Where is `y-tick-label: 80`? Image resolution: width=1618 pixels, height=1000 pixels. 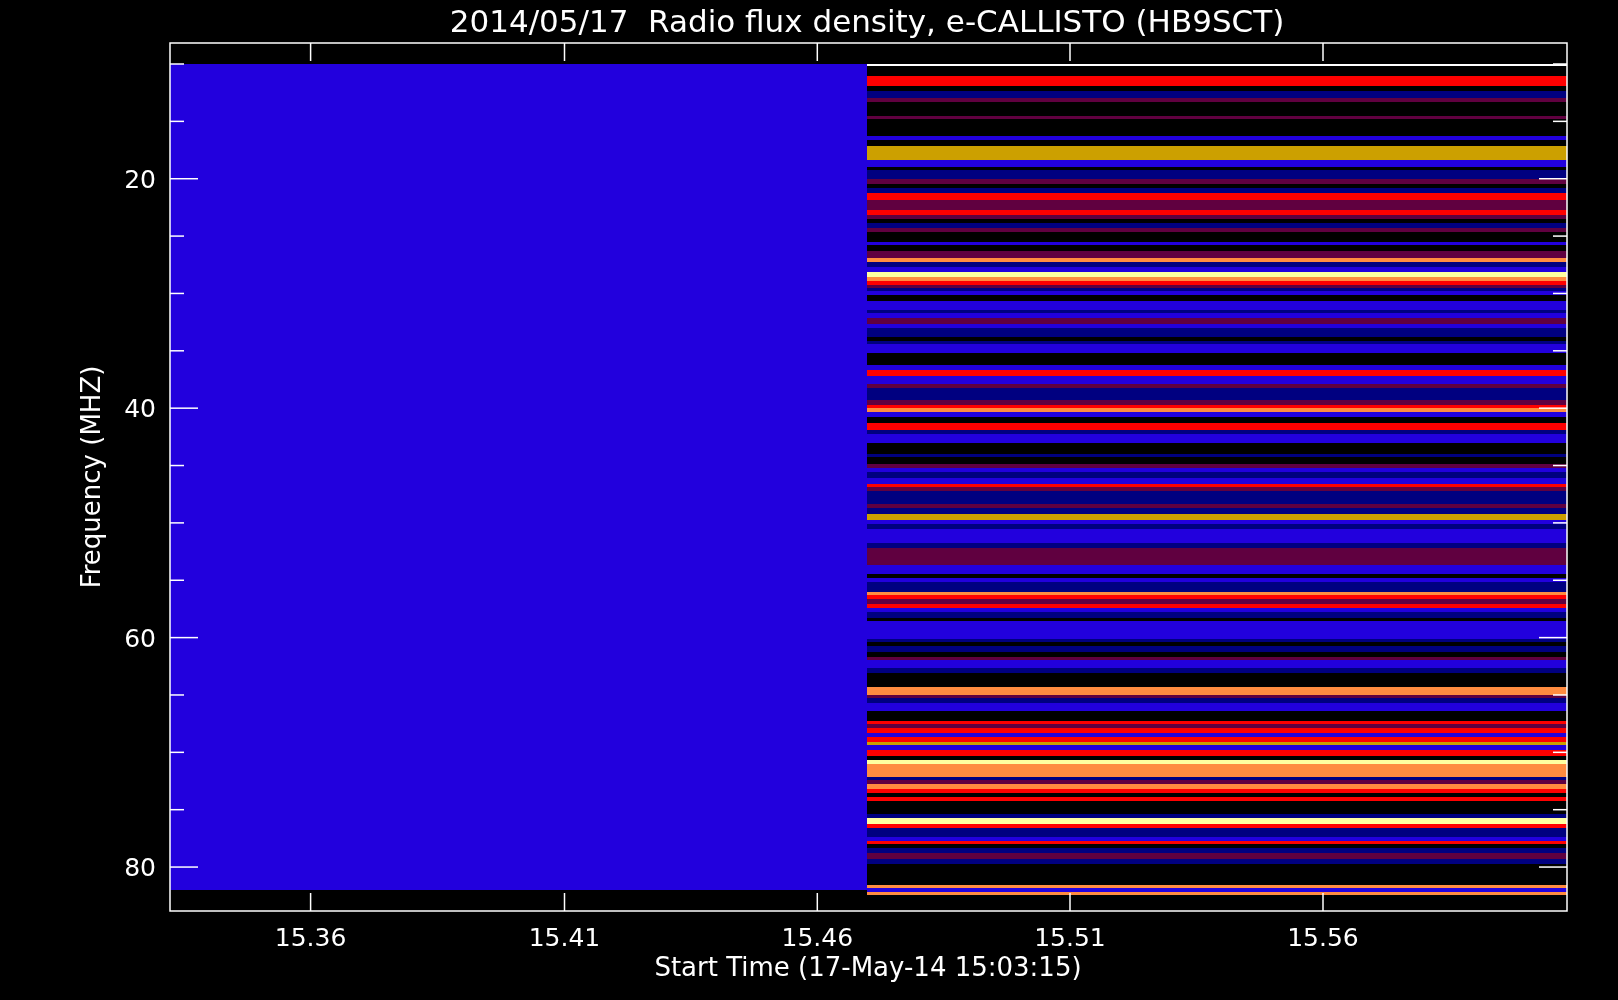 y-tick-label: 80 is located at coordinates (140, 868).